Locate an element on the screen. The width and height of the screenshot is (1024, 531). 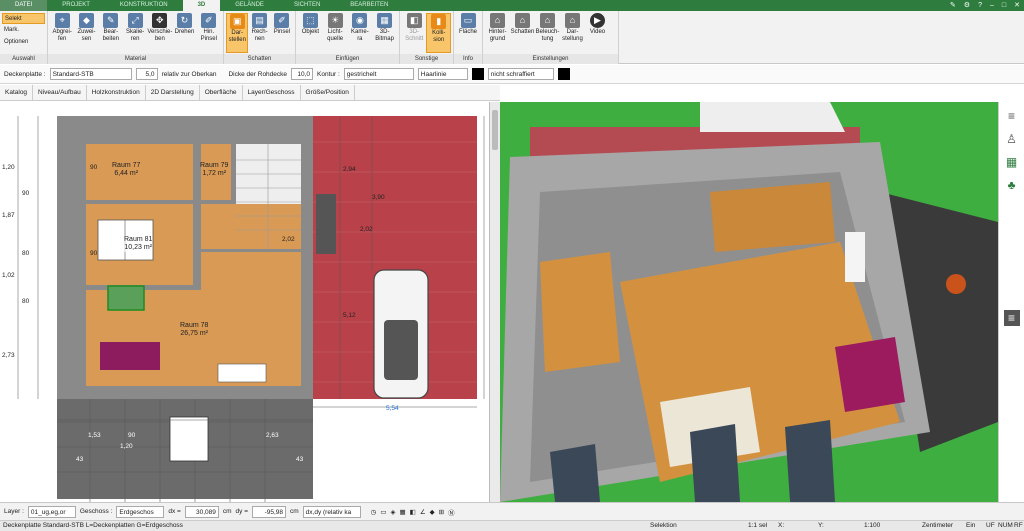
dx-input: 30,089 is located at coordinates (201, 511).